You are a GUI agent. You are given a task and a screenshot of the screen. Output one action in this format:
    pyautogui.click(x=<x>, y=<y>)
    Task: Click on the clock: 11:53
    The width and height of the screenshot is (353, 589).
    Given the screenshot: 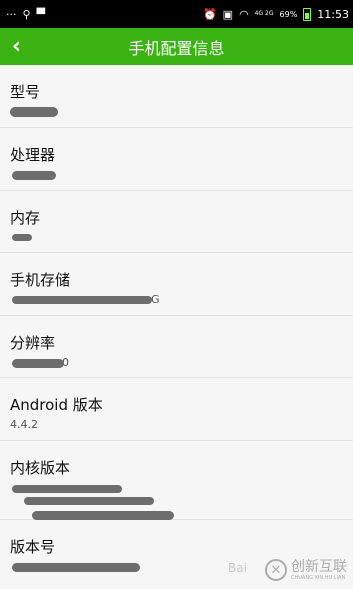 What is the action you would take?
    pyautogui.click(x=333, y=14)
    